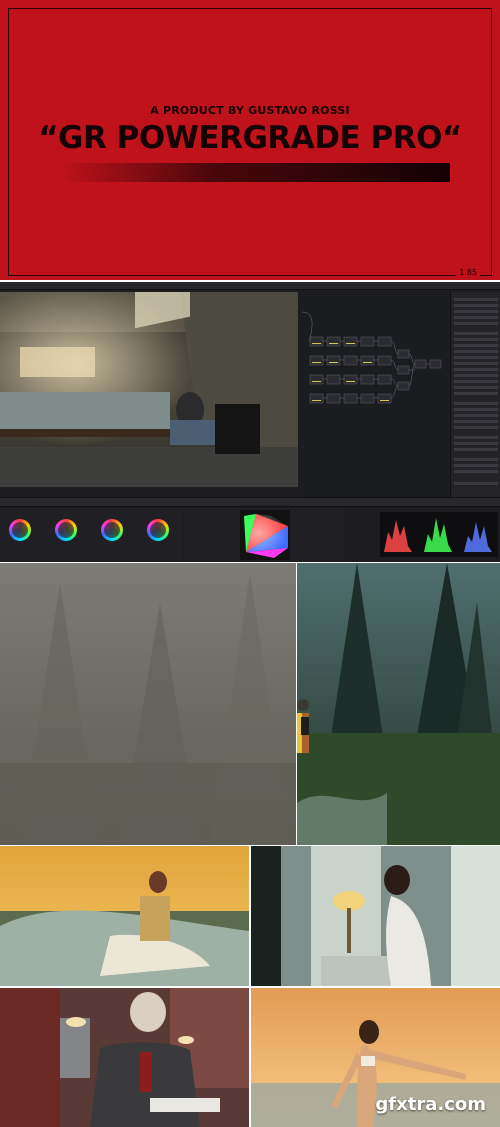 This screenshot has height=1127, width=500. I want to click on hue-curves-panel, so click(264, 534).